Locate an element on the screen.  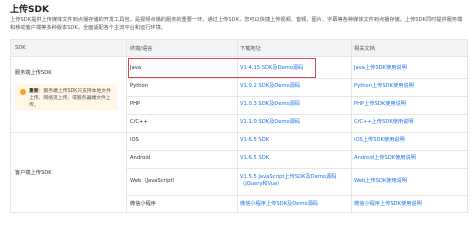
warning-icon is located at coordinates (23, 92).